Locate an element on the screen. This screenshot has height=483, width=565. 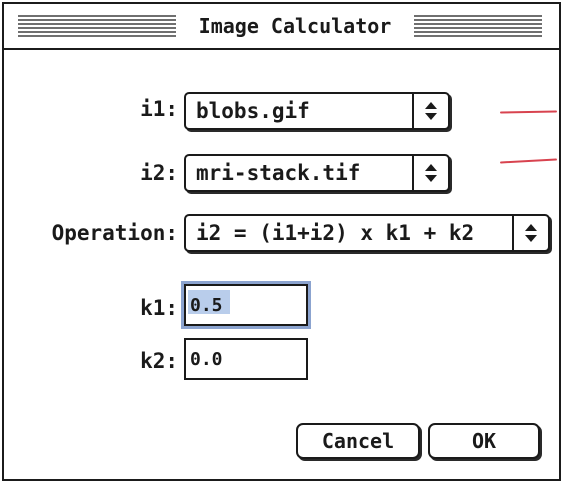
operation-popup-value: i2 = (i1+i2) x k1 + k2 is located at coordinates (335, 233).